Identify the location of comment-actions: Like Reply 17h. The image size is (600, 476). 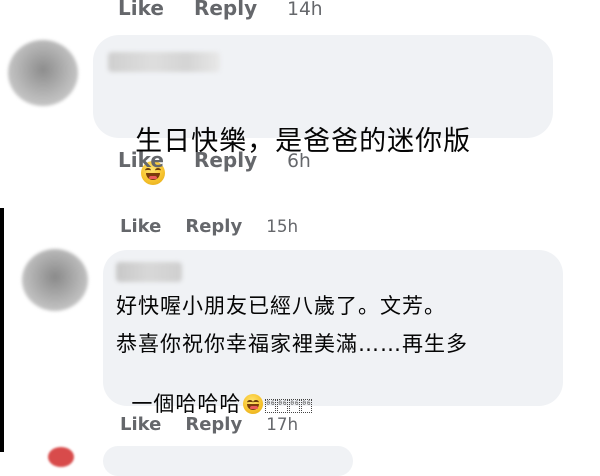
(209, 424).